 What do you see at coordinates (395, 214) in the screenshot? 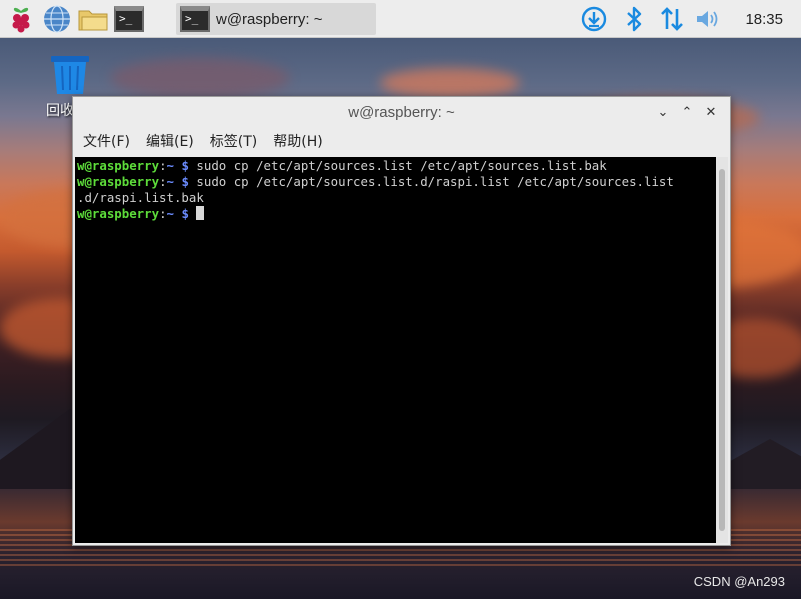
I see `terminal-line: w@raspberry:~ $` at bounding box center [395, 214].